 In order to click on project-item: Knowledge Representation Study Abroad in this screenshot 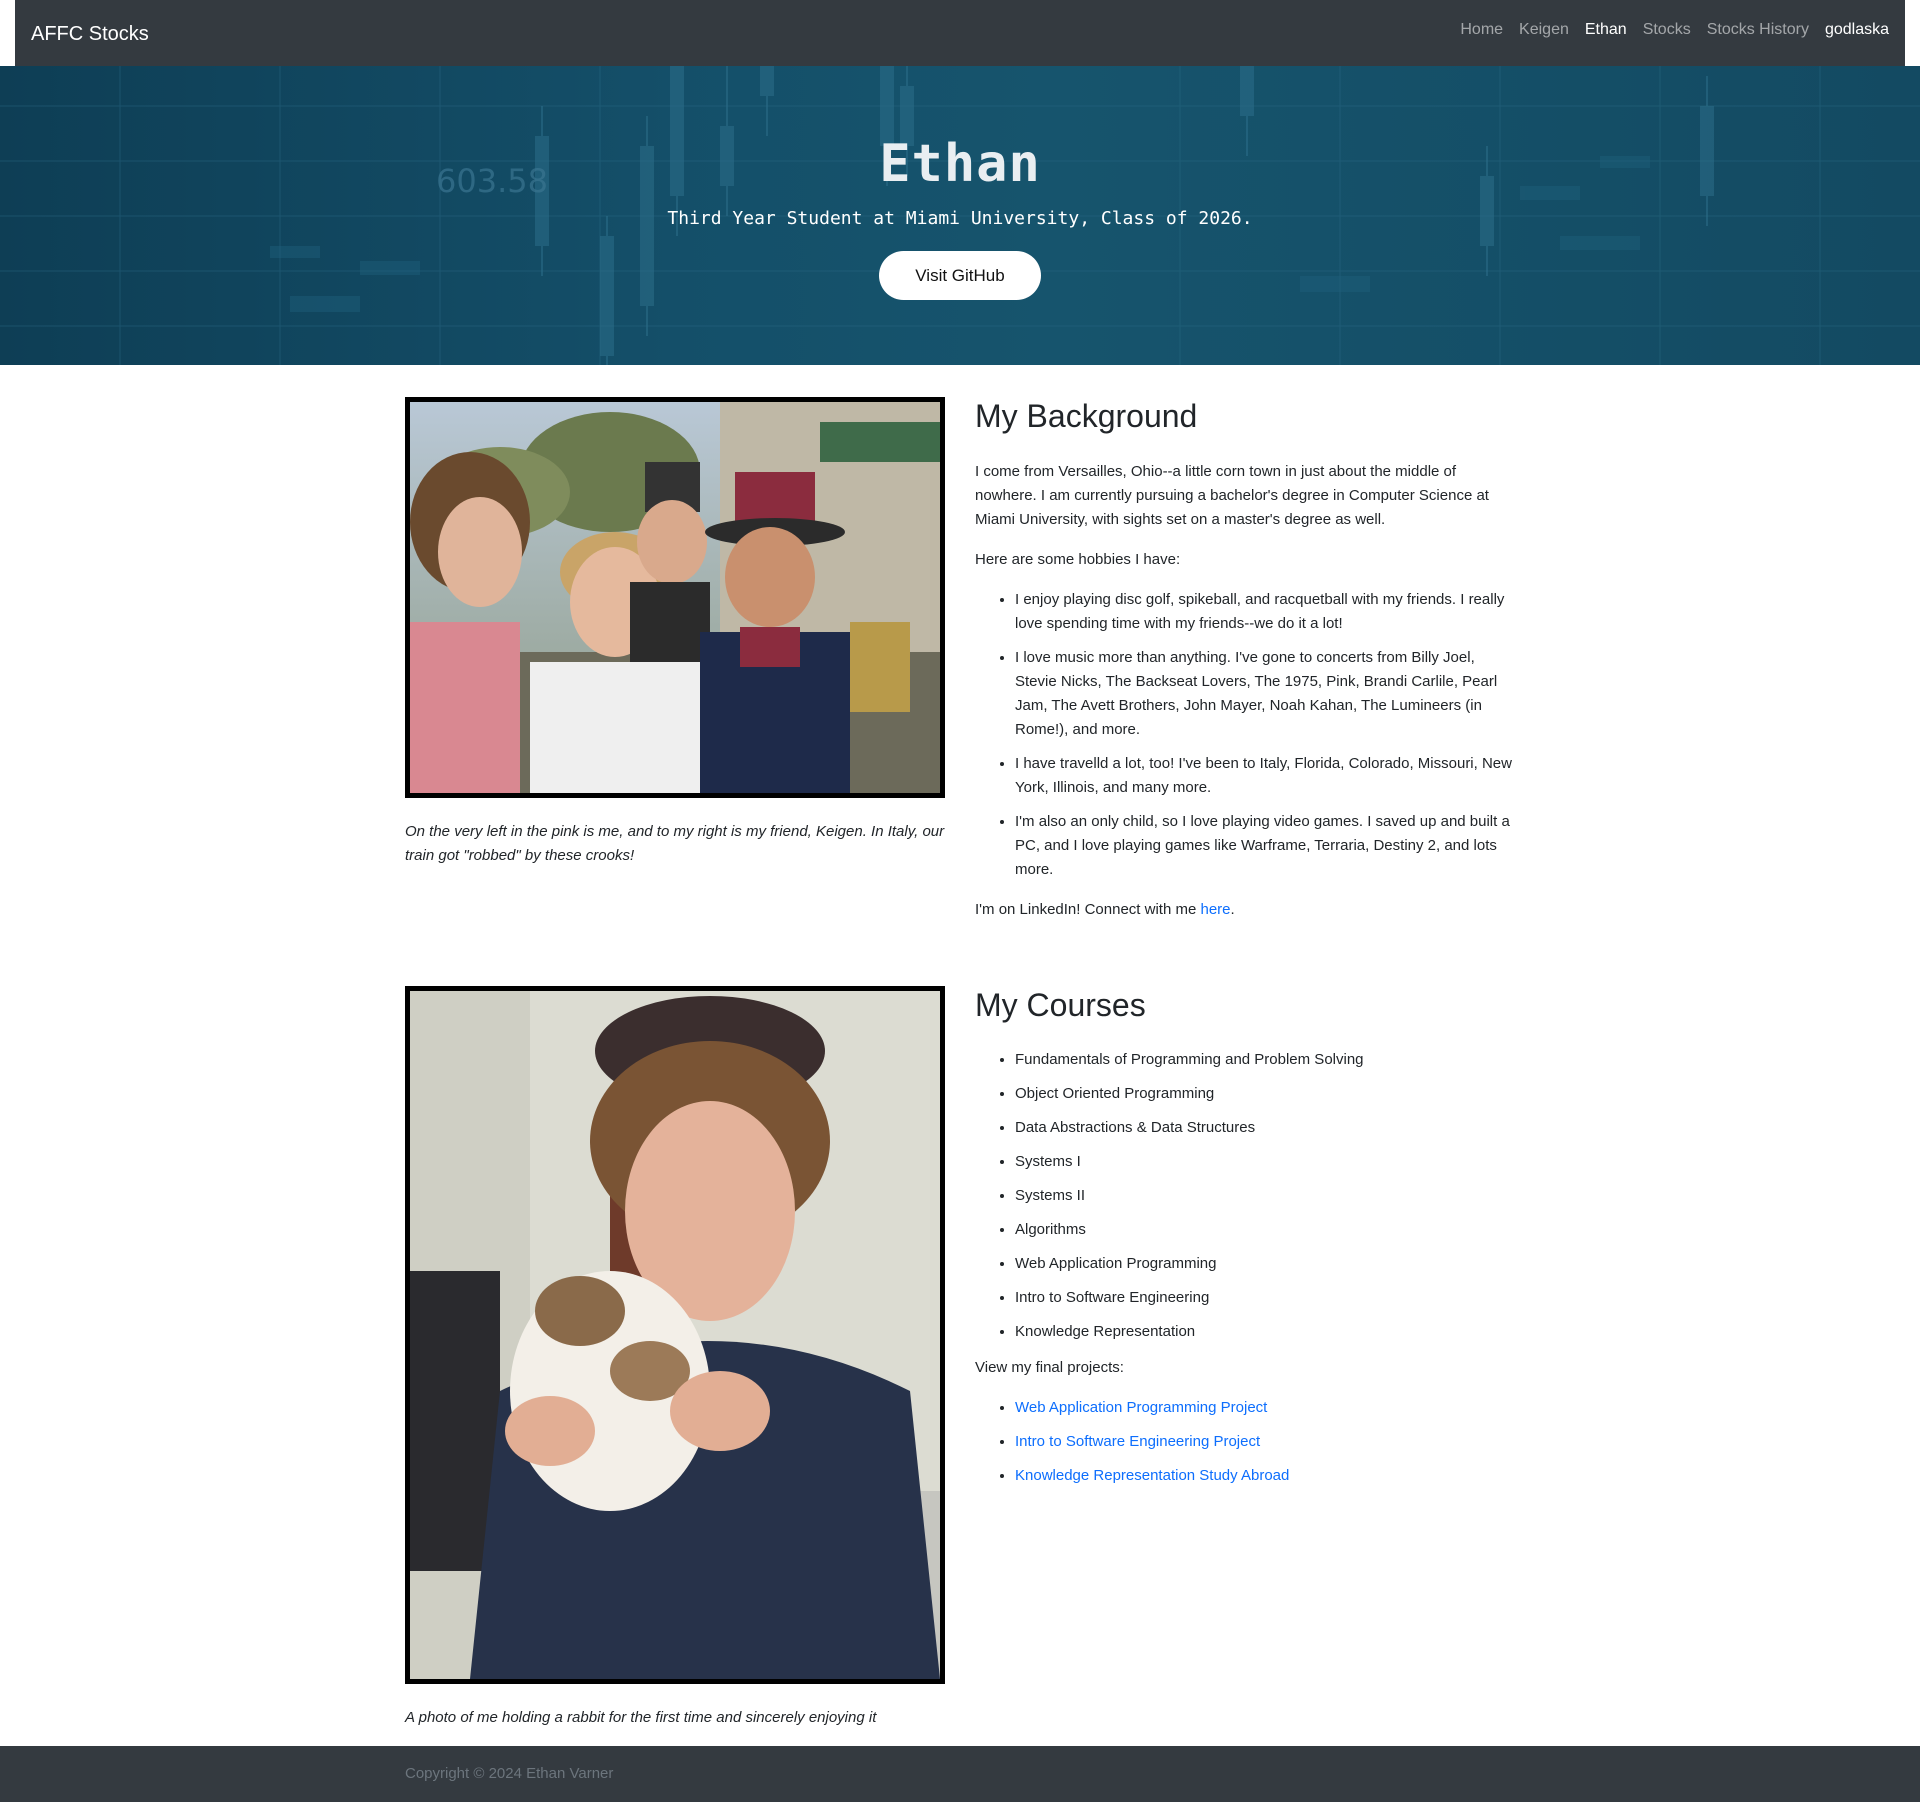, I will do `click(1265, 1476)`.